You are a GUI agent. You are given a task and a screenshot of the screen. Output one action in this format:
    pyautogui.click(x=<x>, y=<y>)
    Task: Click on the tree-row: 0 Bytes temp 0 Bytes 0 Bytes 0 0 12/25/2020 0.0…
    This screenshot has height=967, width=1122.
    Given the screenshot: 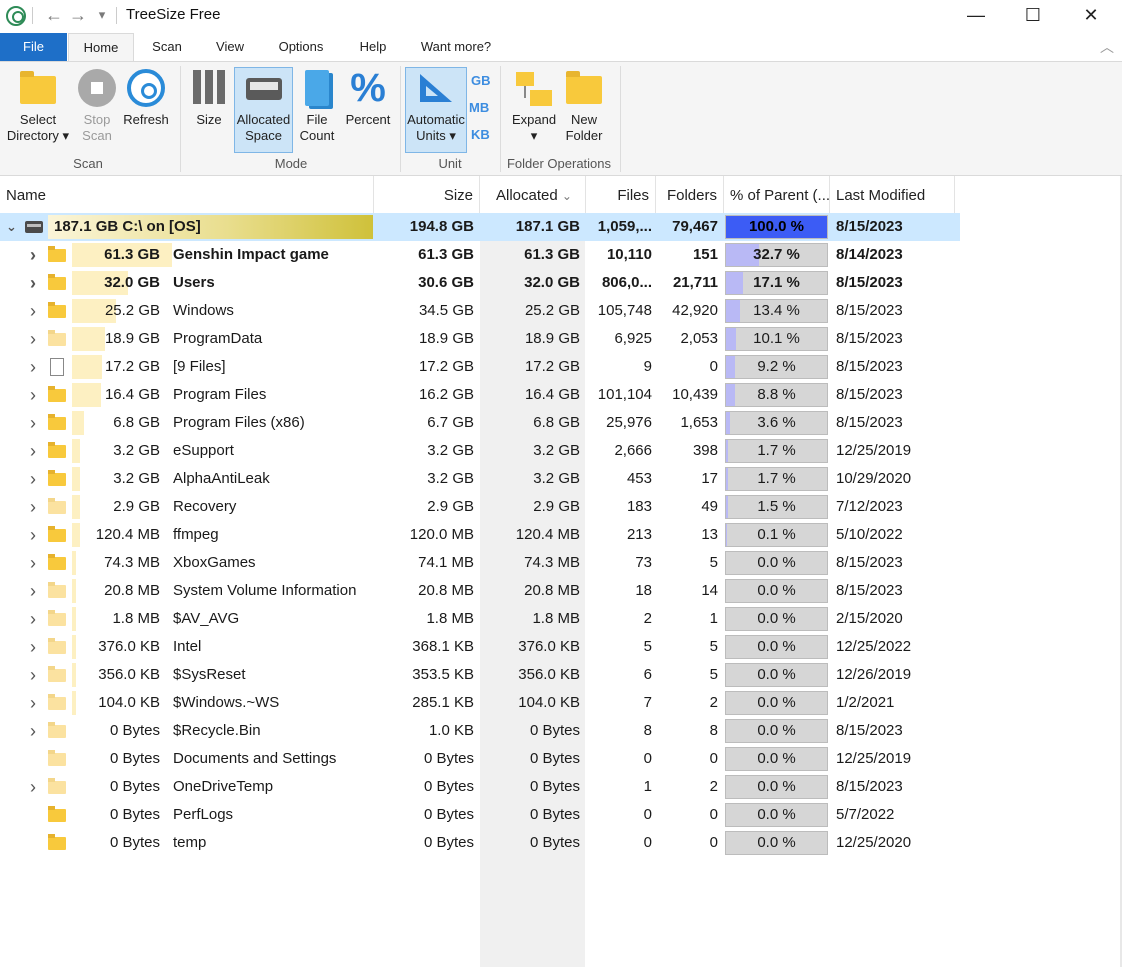 What is the action you would take?
    pyautogui.click(x=480, y=843)
    